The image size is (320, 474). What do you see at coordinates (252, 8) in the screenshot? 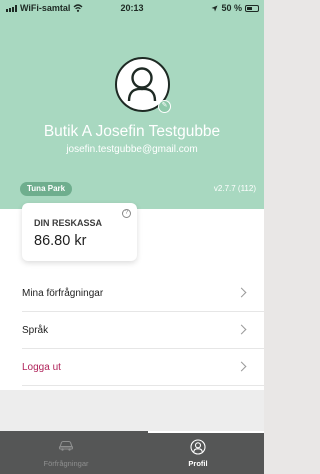
I see `battery-icon` at bounding box center [252, 8].